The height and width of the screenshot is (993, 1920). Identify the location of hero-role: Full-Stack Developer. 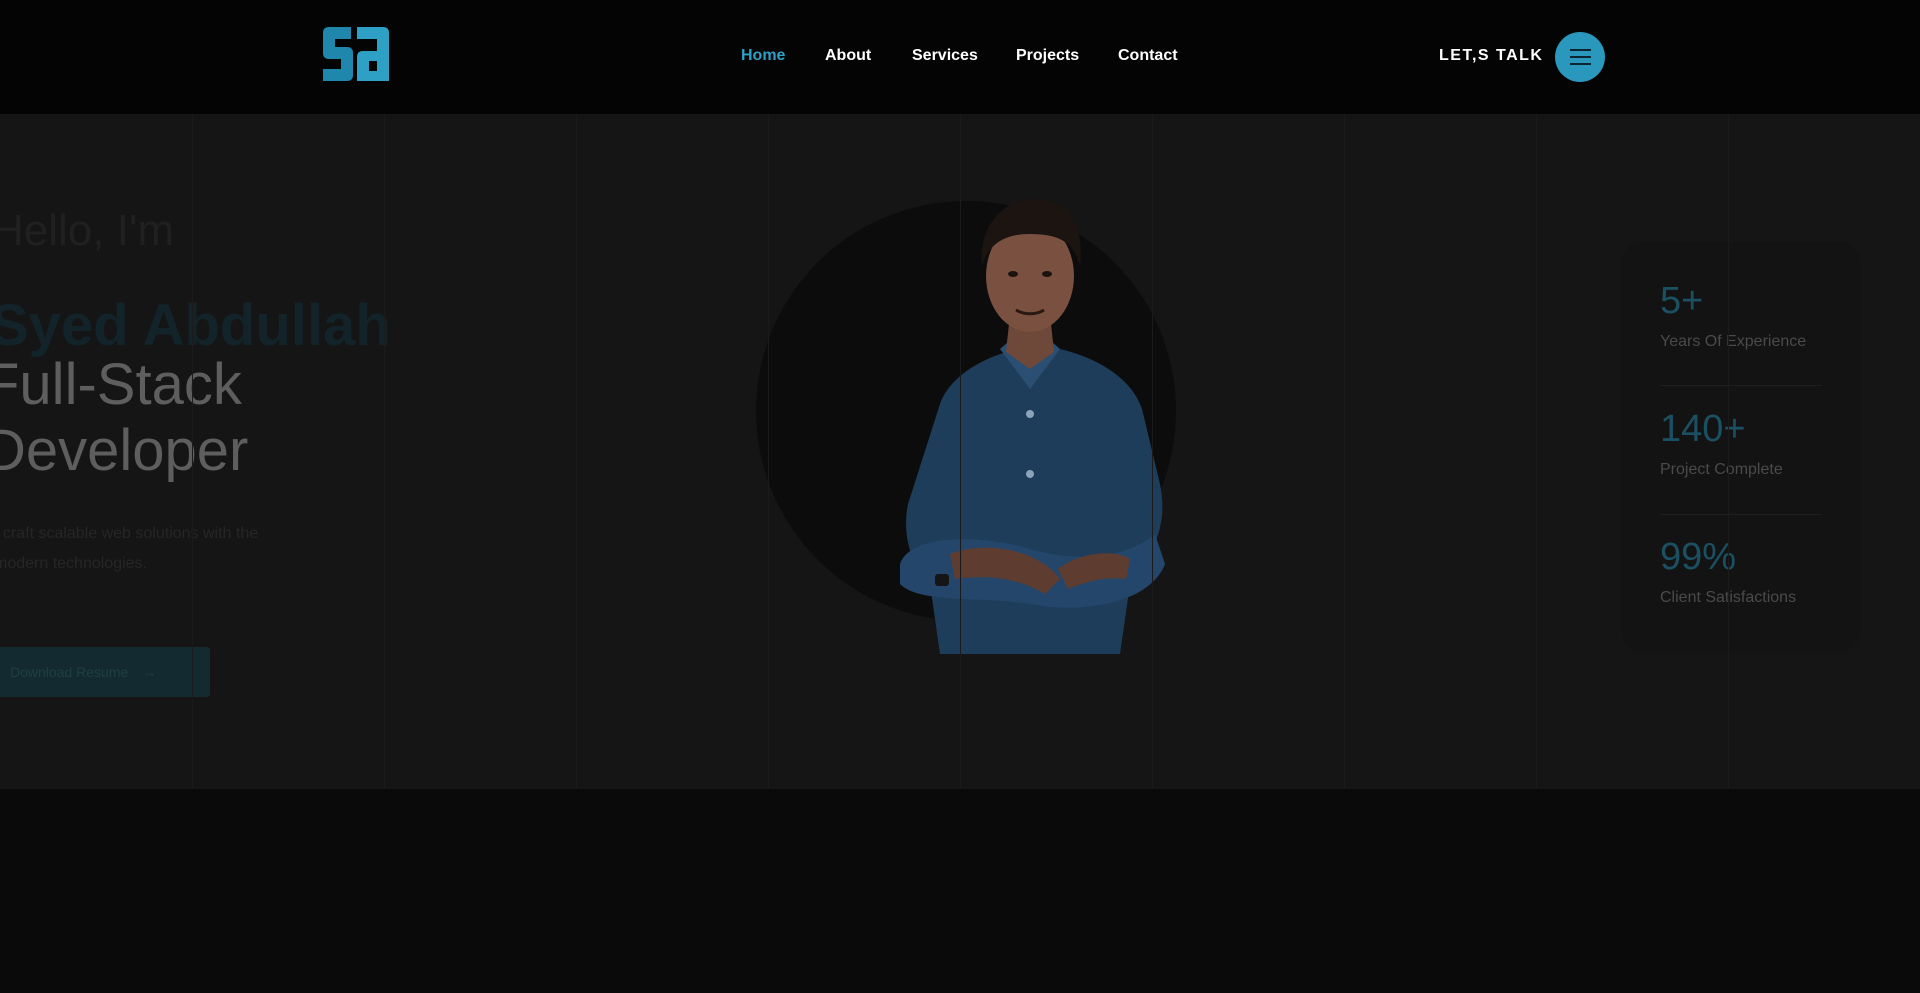
(124, 418).